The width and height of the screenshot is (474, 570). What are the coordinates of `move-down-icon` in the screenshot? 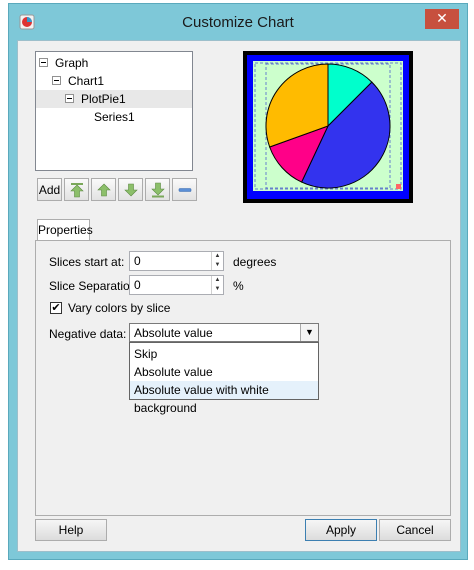 It's located at (130, 189).